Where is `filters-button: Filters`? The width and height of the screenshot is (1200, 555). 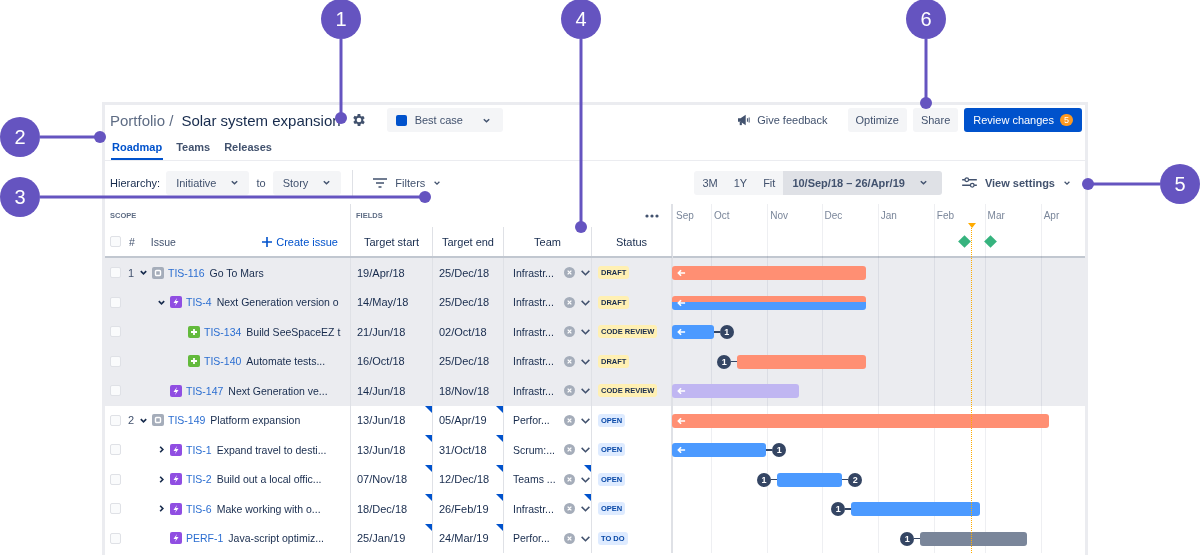
filters-button: Filters is located at coordinates (407, 182).